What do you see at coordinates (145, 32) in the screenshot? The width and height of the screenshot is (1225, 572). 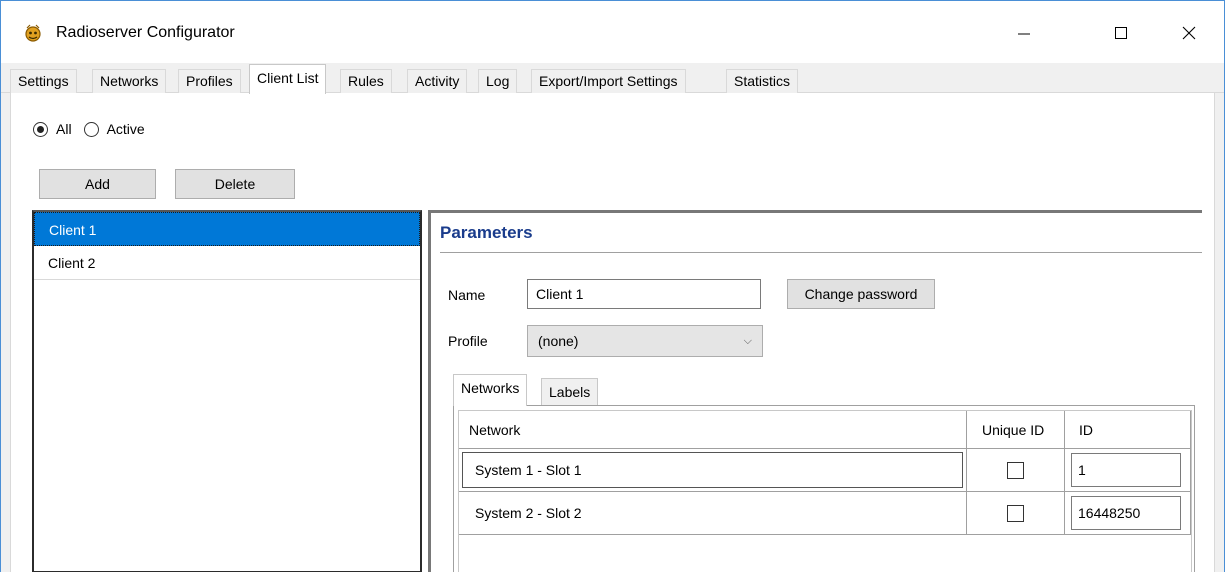 I see `window-title: Radioserver Configurator` at bounding box center [145, 32].